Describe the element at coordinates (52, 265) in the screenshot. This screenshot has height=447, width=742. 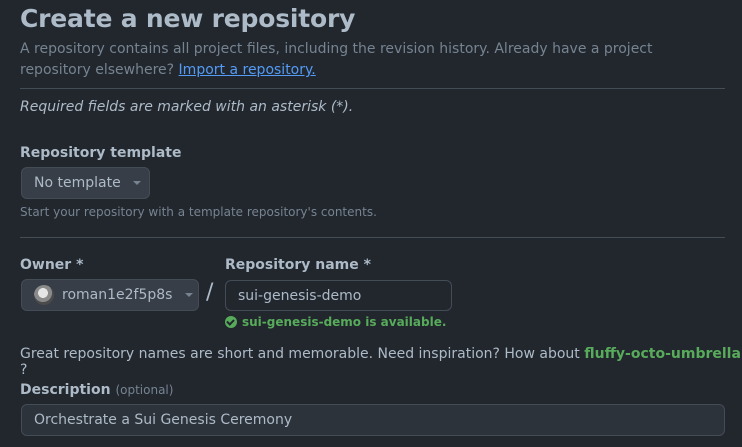
I see `owner-label: Owner *` at that location.